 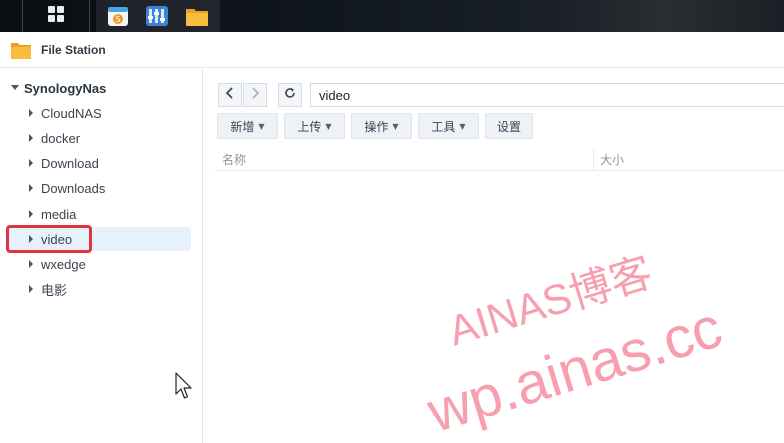 I want to click on column-header-name: 名称, so click(x=404, y=159).